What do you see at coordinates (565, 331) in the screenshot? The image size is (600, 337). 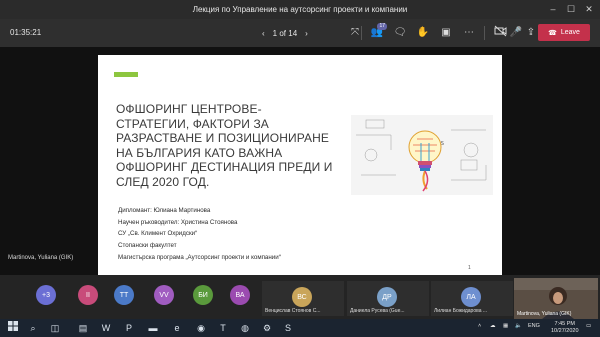 I see `clock-date: 10/27/2020` at bounding box center [565, 331].